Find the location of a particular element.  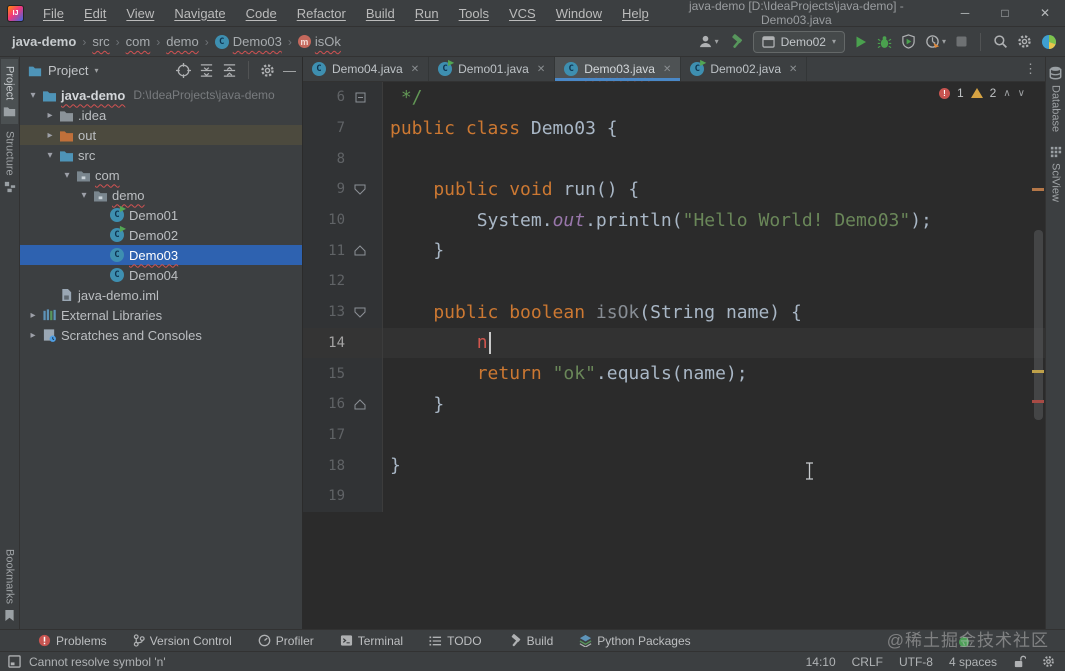

code-line-15: 15 return "ok" .equals(name); is located at coordinates (674, 373).